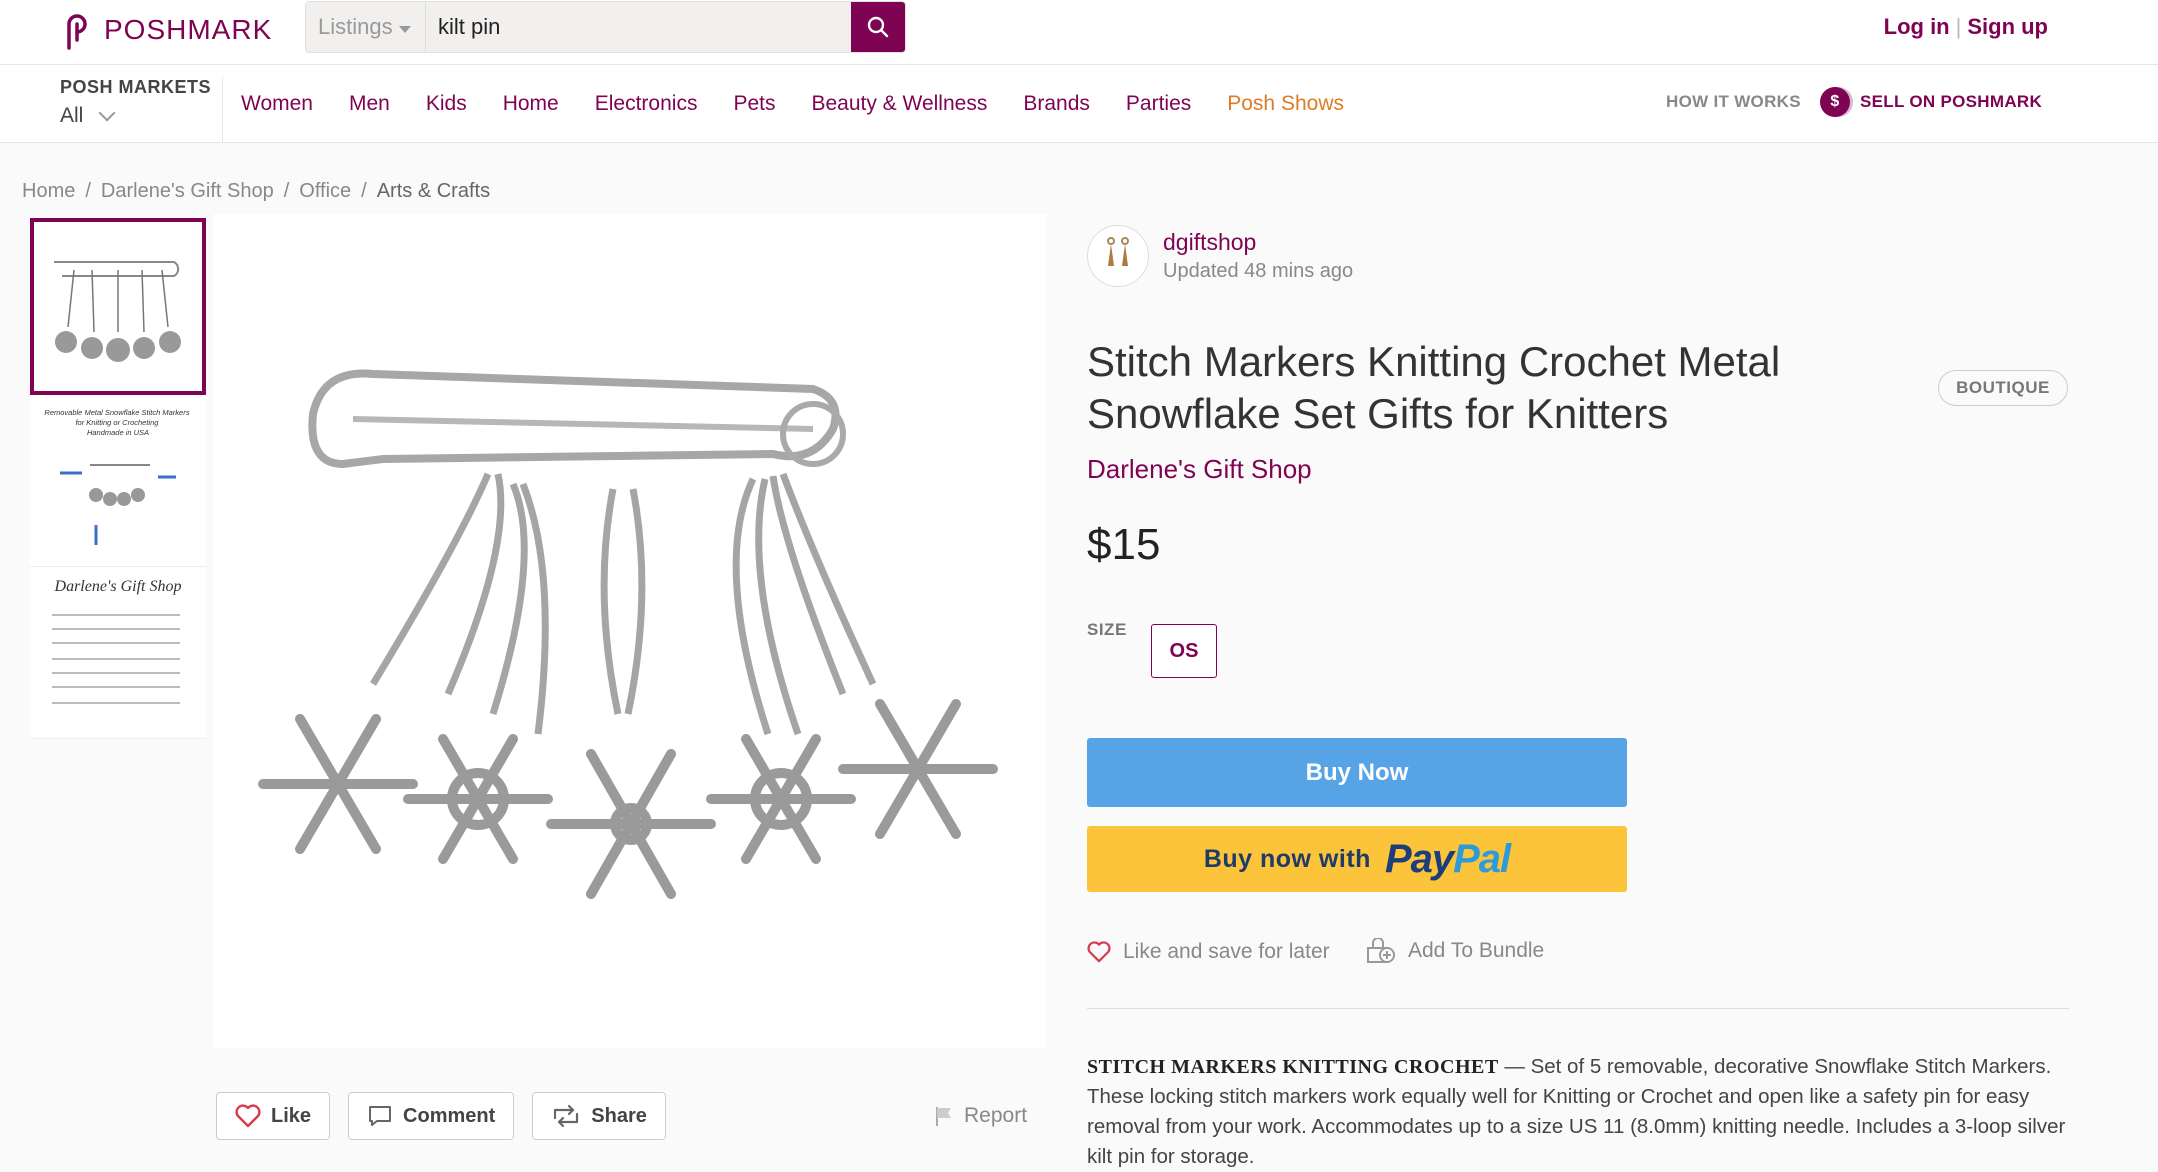 The height and width of the screenshot is (1172, 2158). Describe the element at coordinates (1118, 251) in the screenshot. I see `seller-avatar-image` at that location.